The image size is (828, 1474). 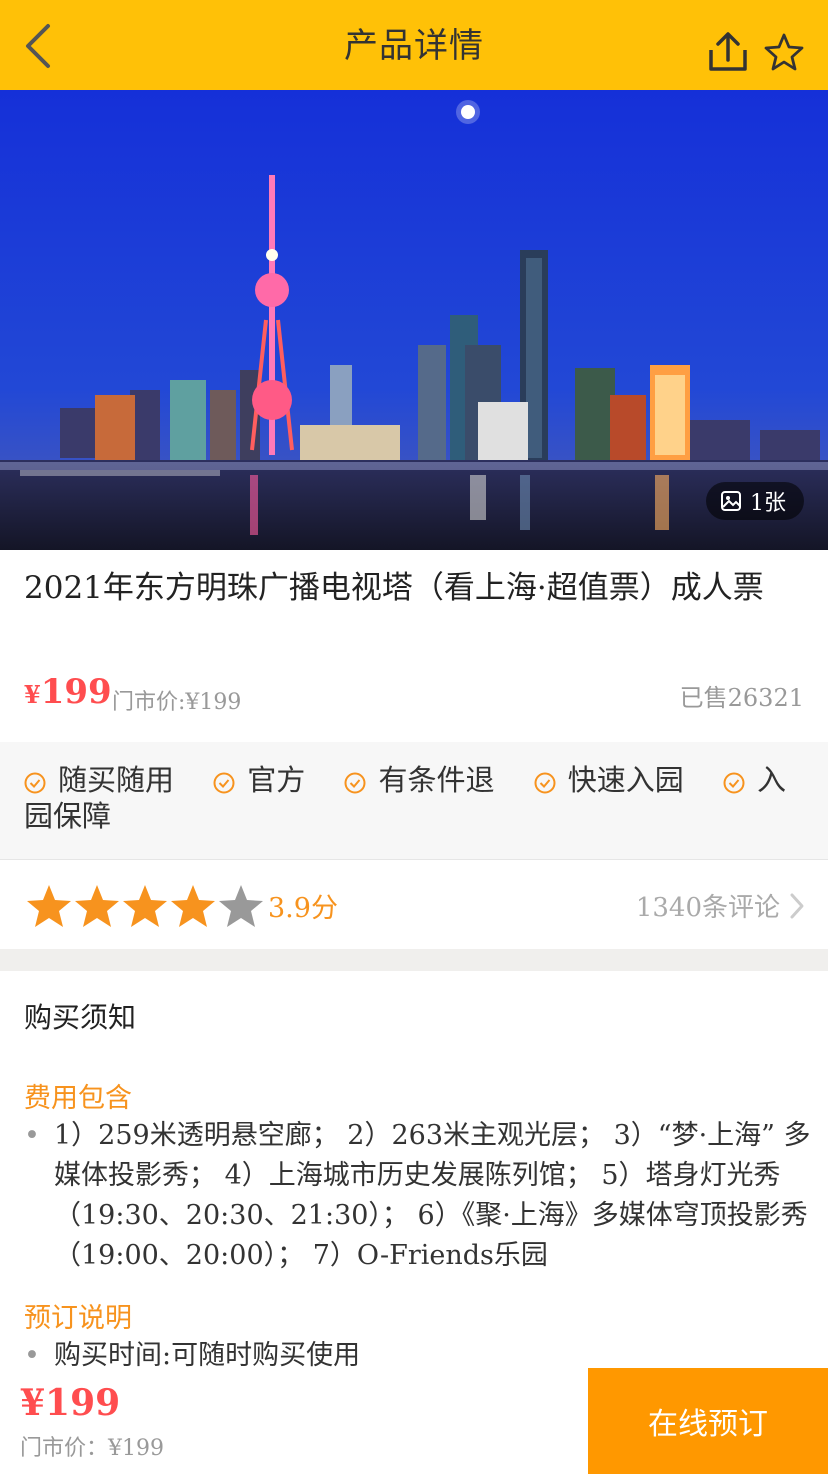 I want to click on tag-item: 快速入园, so click(x=609, y=780).